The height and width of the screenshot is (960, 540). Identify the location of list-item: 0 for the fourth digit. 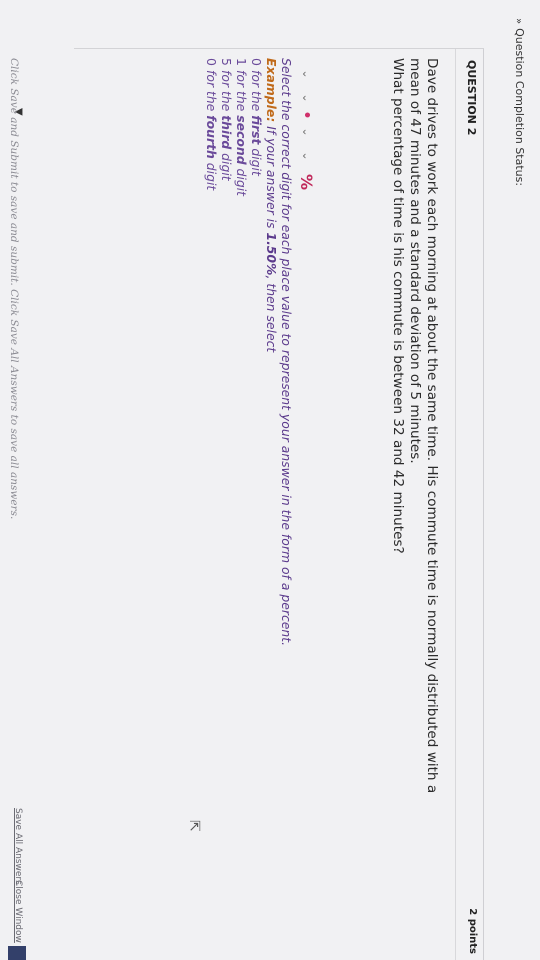
(211, 488).